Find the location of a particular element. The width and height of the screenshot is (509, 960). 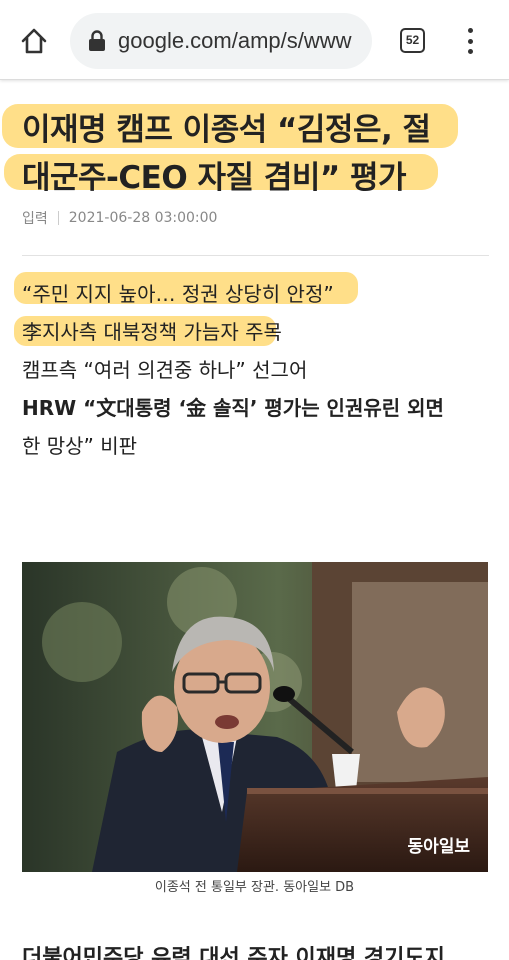

address-bar: google.com/amp/s/www is located at coordinates (221, 41).